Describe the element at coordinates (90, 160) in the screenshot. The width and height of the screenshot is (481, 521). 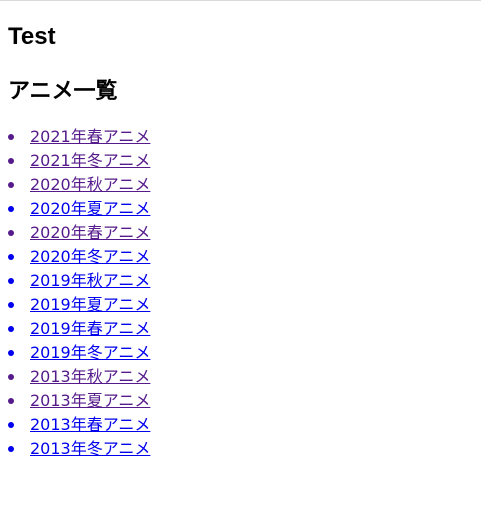
I see `season-link: 2021年冬アニメ` at that location.